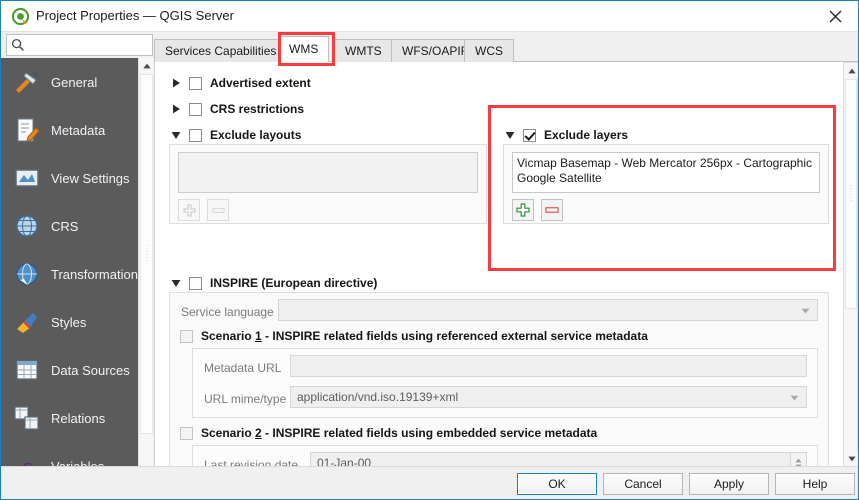  Describe the element at coordinates (643, 484) in the screenshot. I see `cancel-button: Cancel` at that location.